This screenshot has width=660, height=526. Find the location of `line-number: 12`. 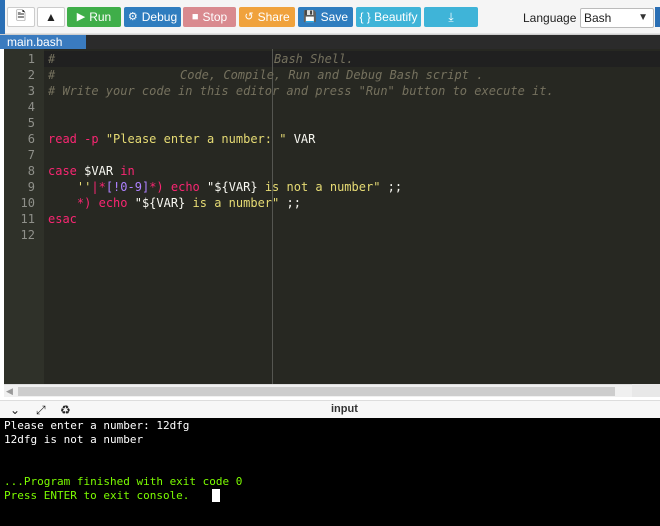

line-number: 12 is located at coordinates (27, 235).